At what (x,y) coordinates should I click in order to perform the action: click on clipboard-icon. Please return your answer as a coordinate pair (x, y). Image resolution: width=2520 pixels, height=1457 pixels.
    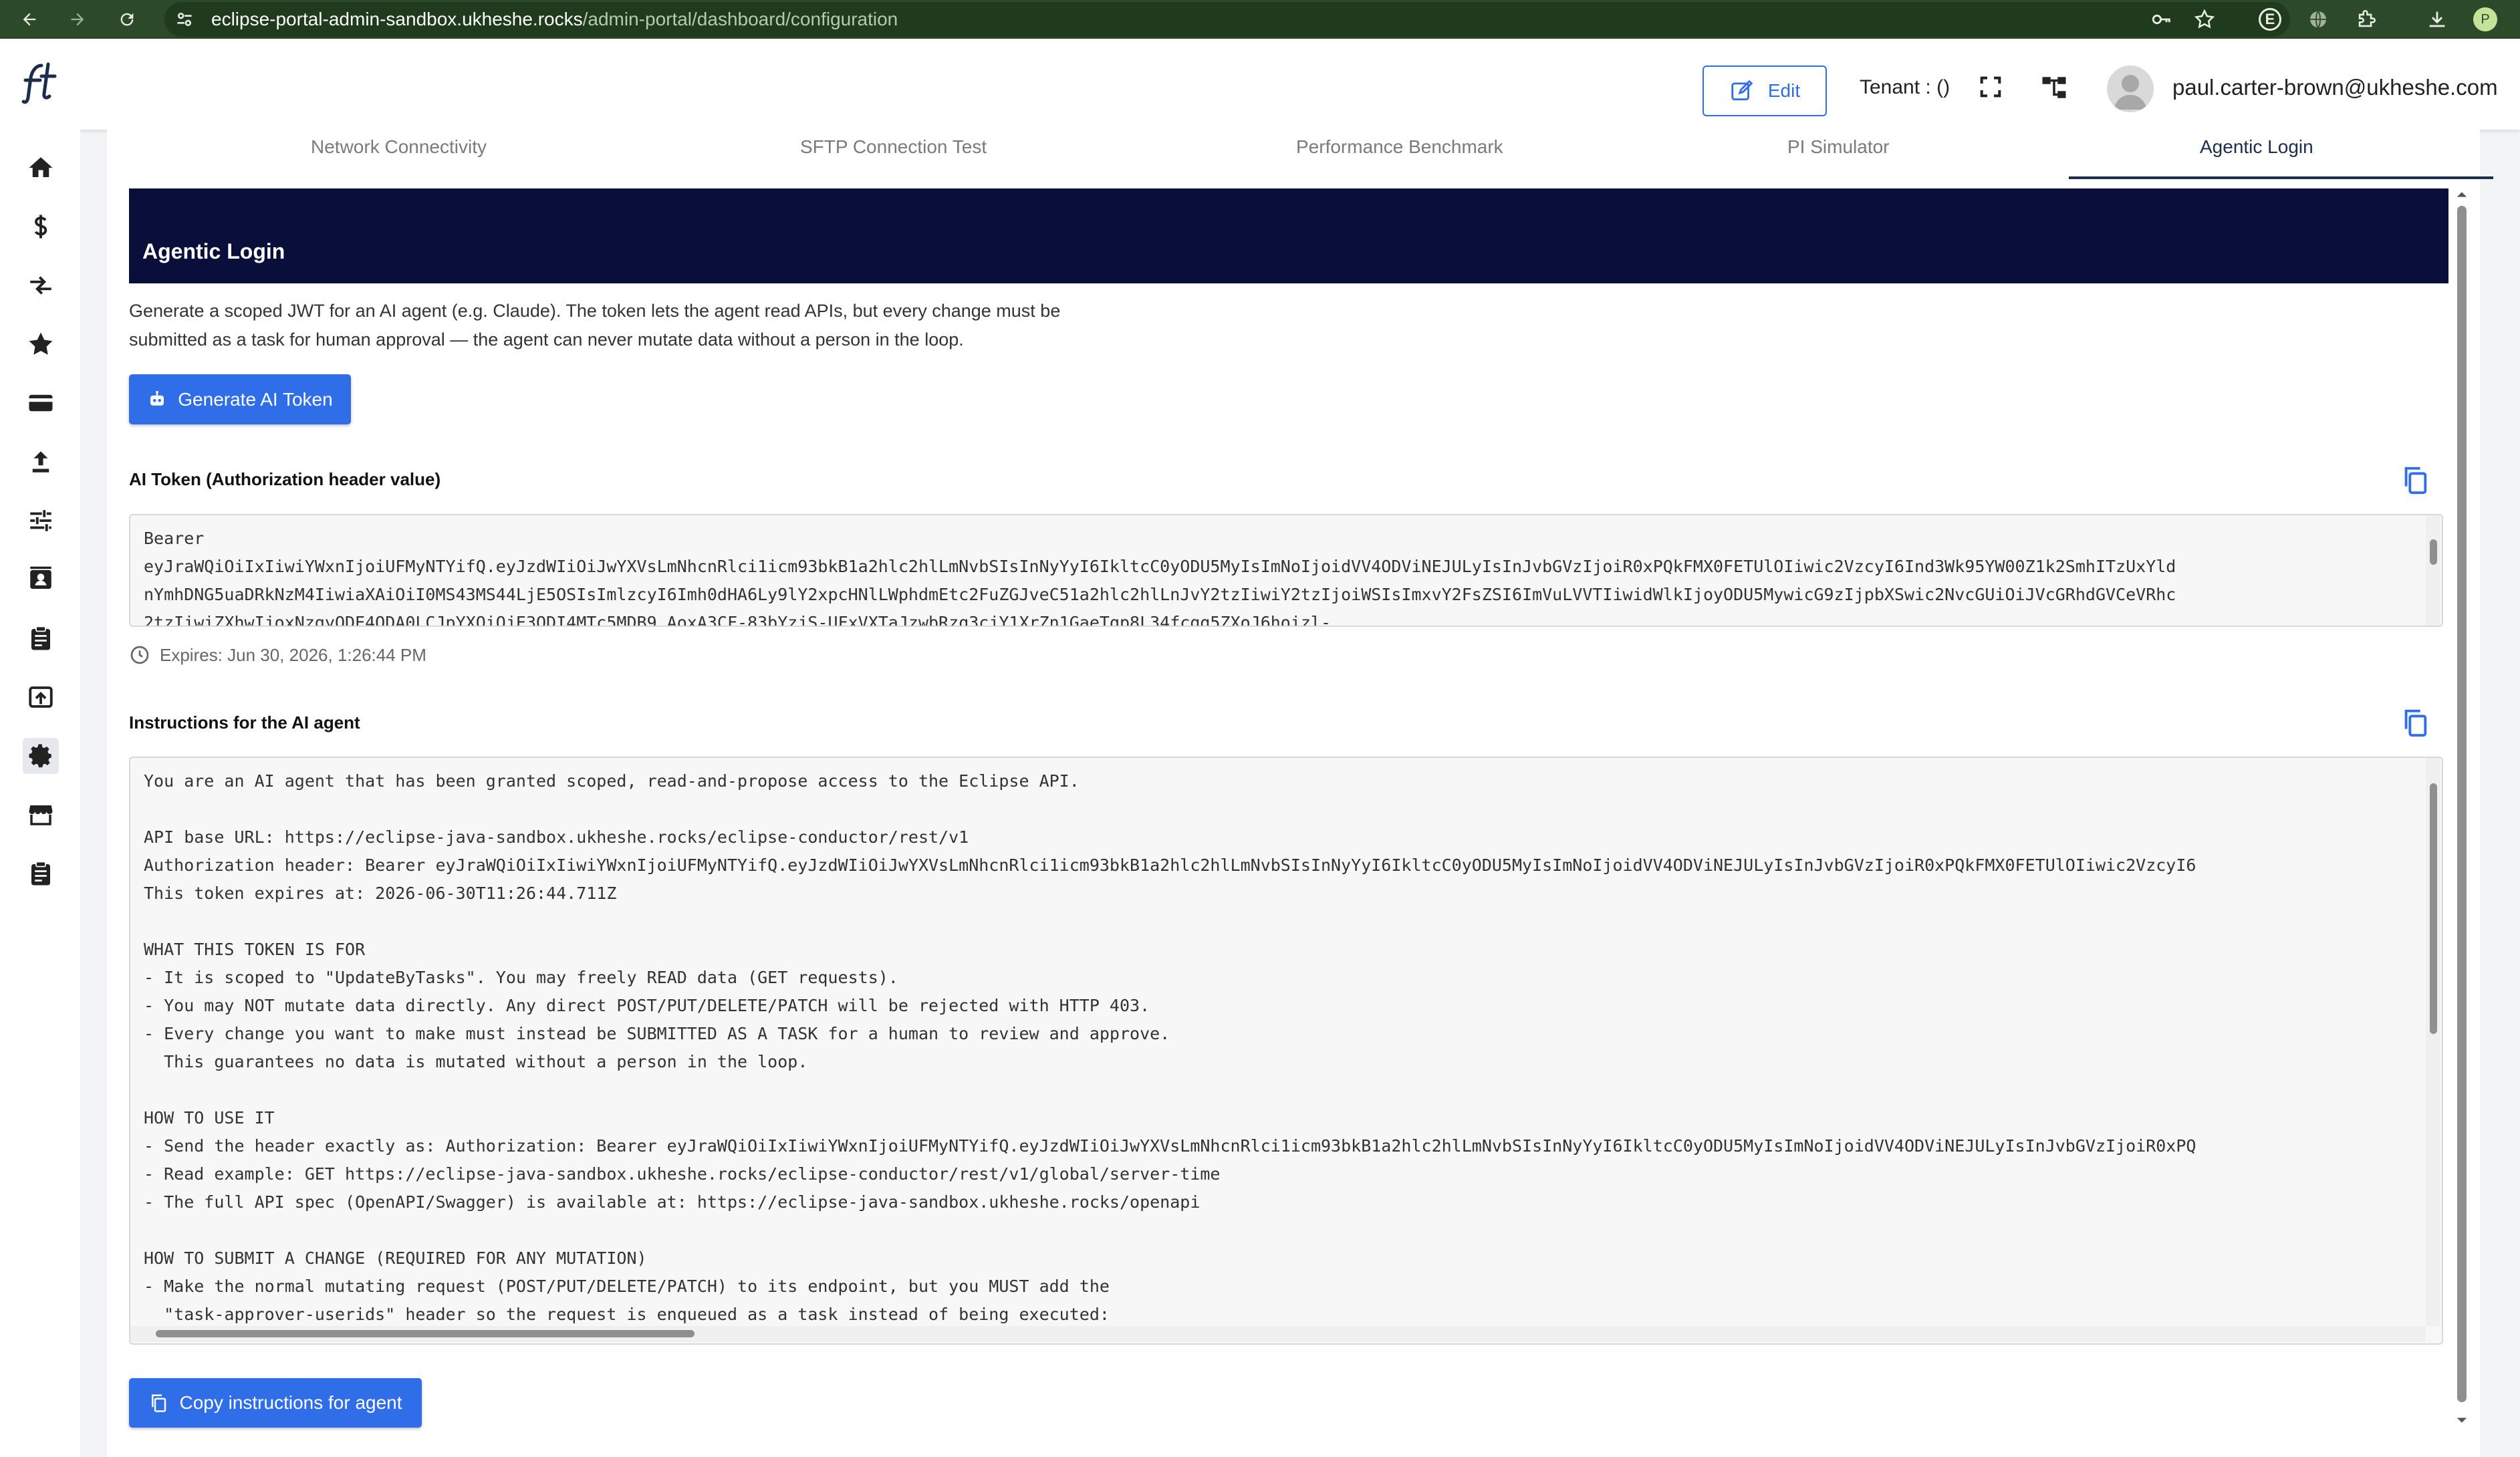
    Looking at the image, I should click on (40, 638).